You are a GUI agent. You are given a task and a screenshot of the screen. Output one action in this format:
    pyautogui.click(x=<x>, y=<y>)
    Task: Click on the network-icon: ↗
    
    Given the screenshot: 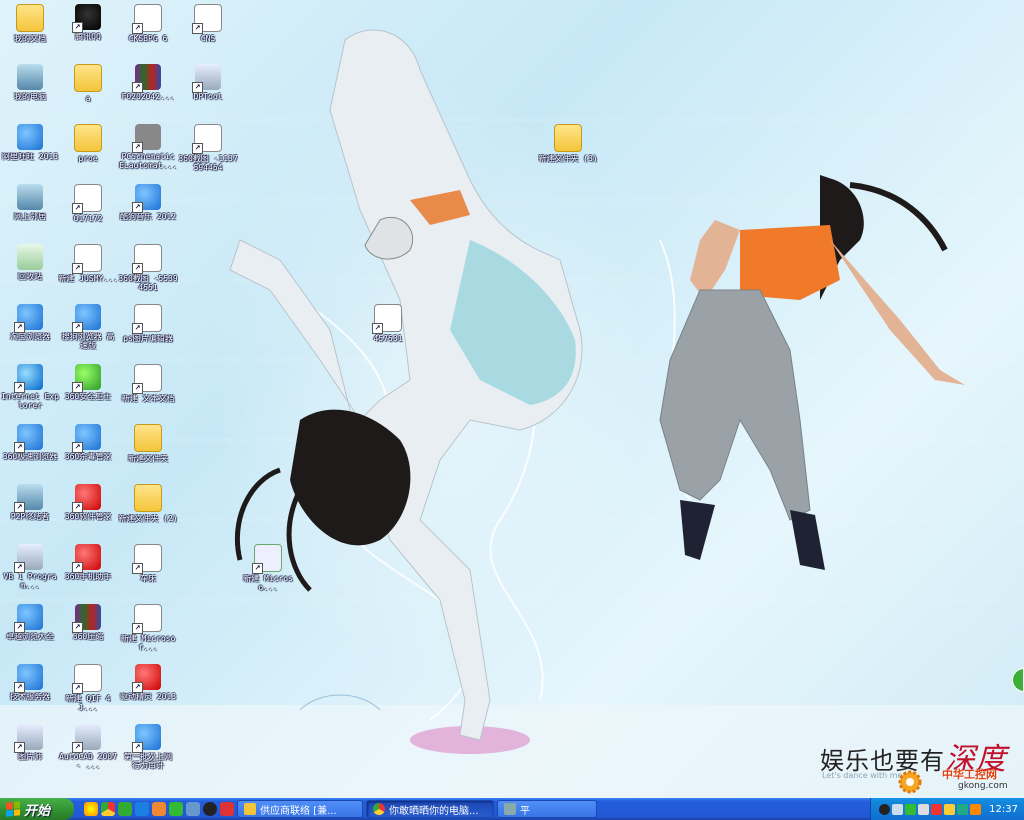 What is the action you would take?
    pyautogui.click(x=28, y=498)
    